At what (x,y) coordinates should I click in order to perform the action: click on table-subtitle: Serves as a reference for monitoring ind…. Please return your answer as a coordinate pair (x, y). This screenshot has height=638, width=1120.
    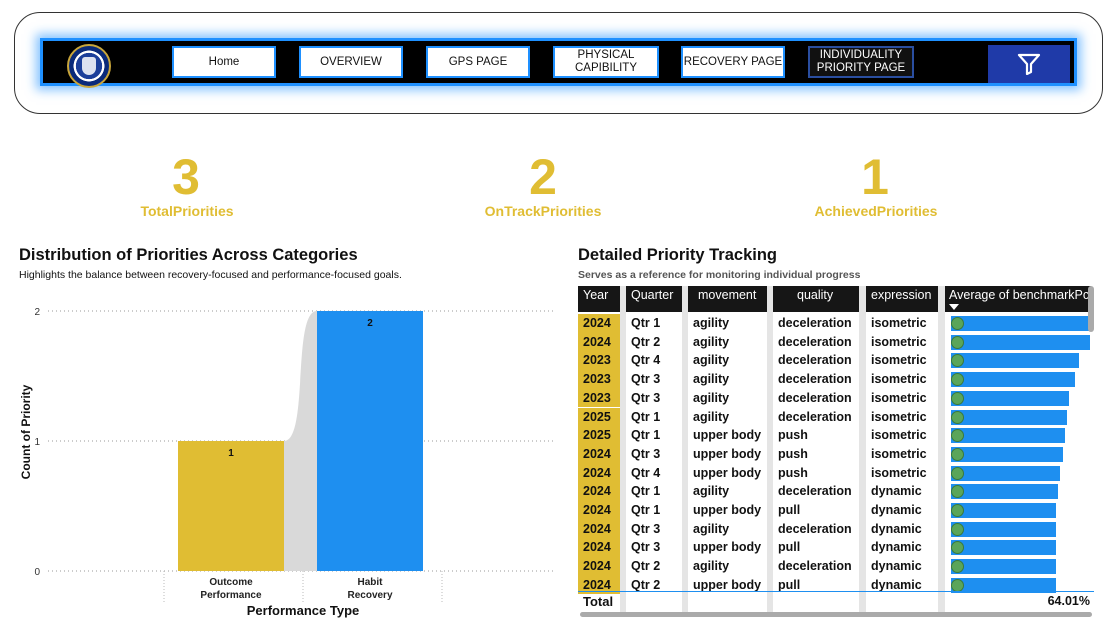
    Looking at the image, I should click on (719, 275).